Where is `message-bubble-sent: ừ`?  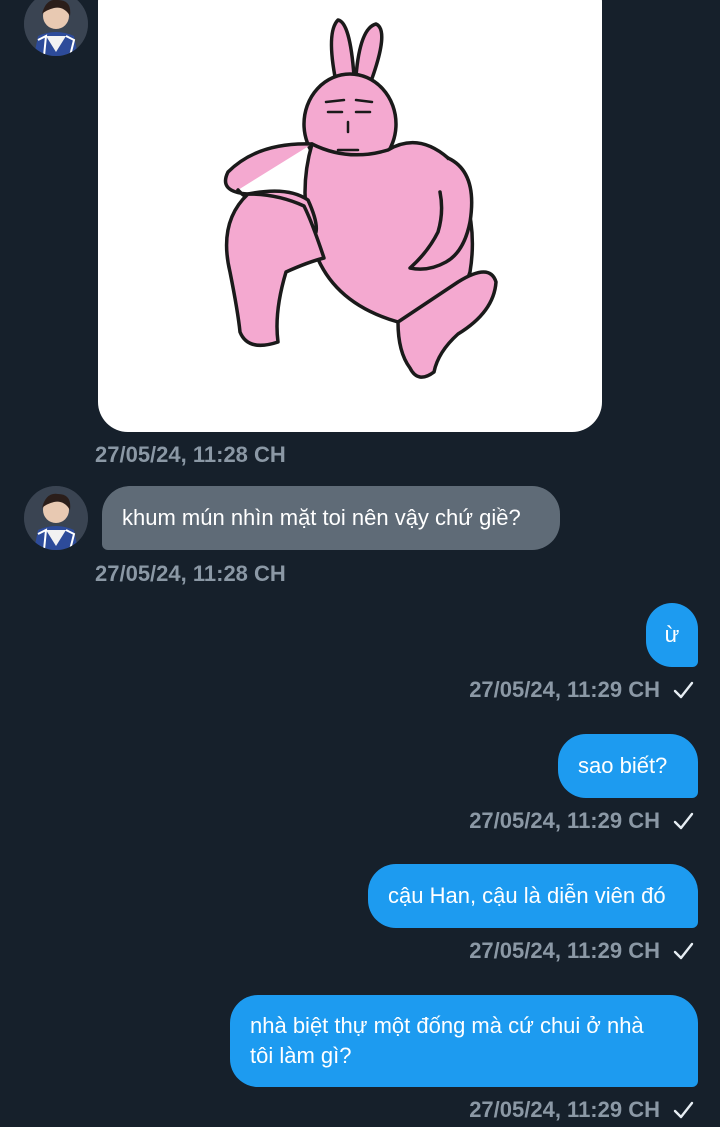
message-bubble-sent: ừ is located at coordinates (672, 635).